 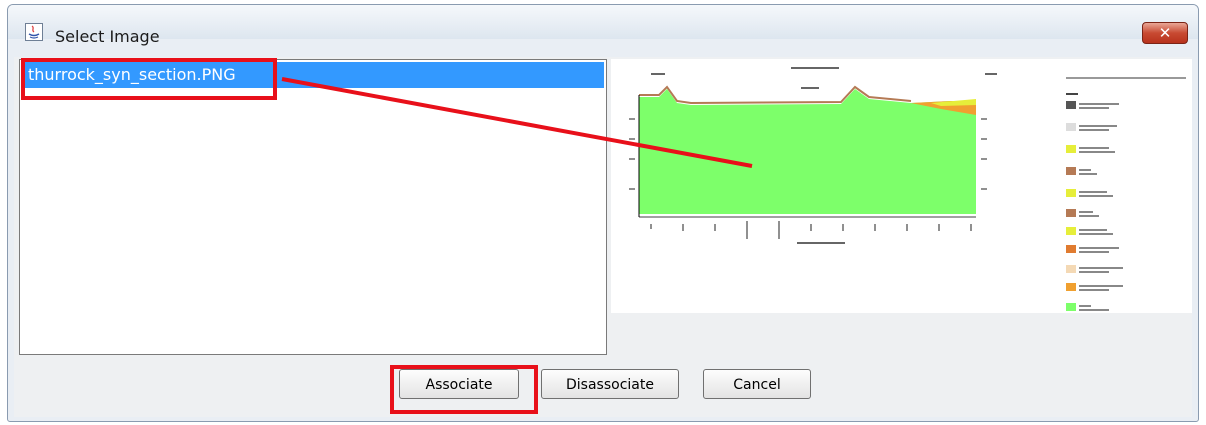 What do you see at coordinates (603, 22) in the screenshot?
I see `title-bar` at bounding box center [603, 22].